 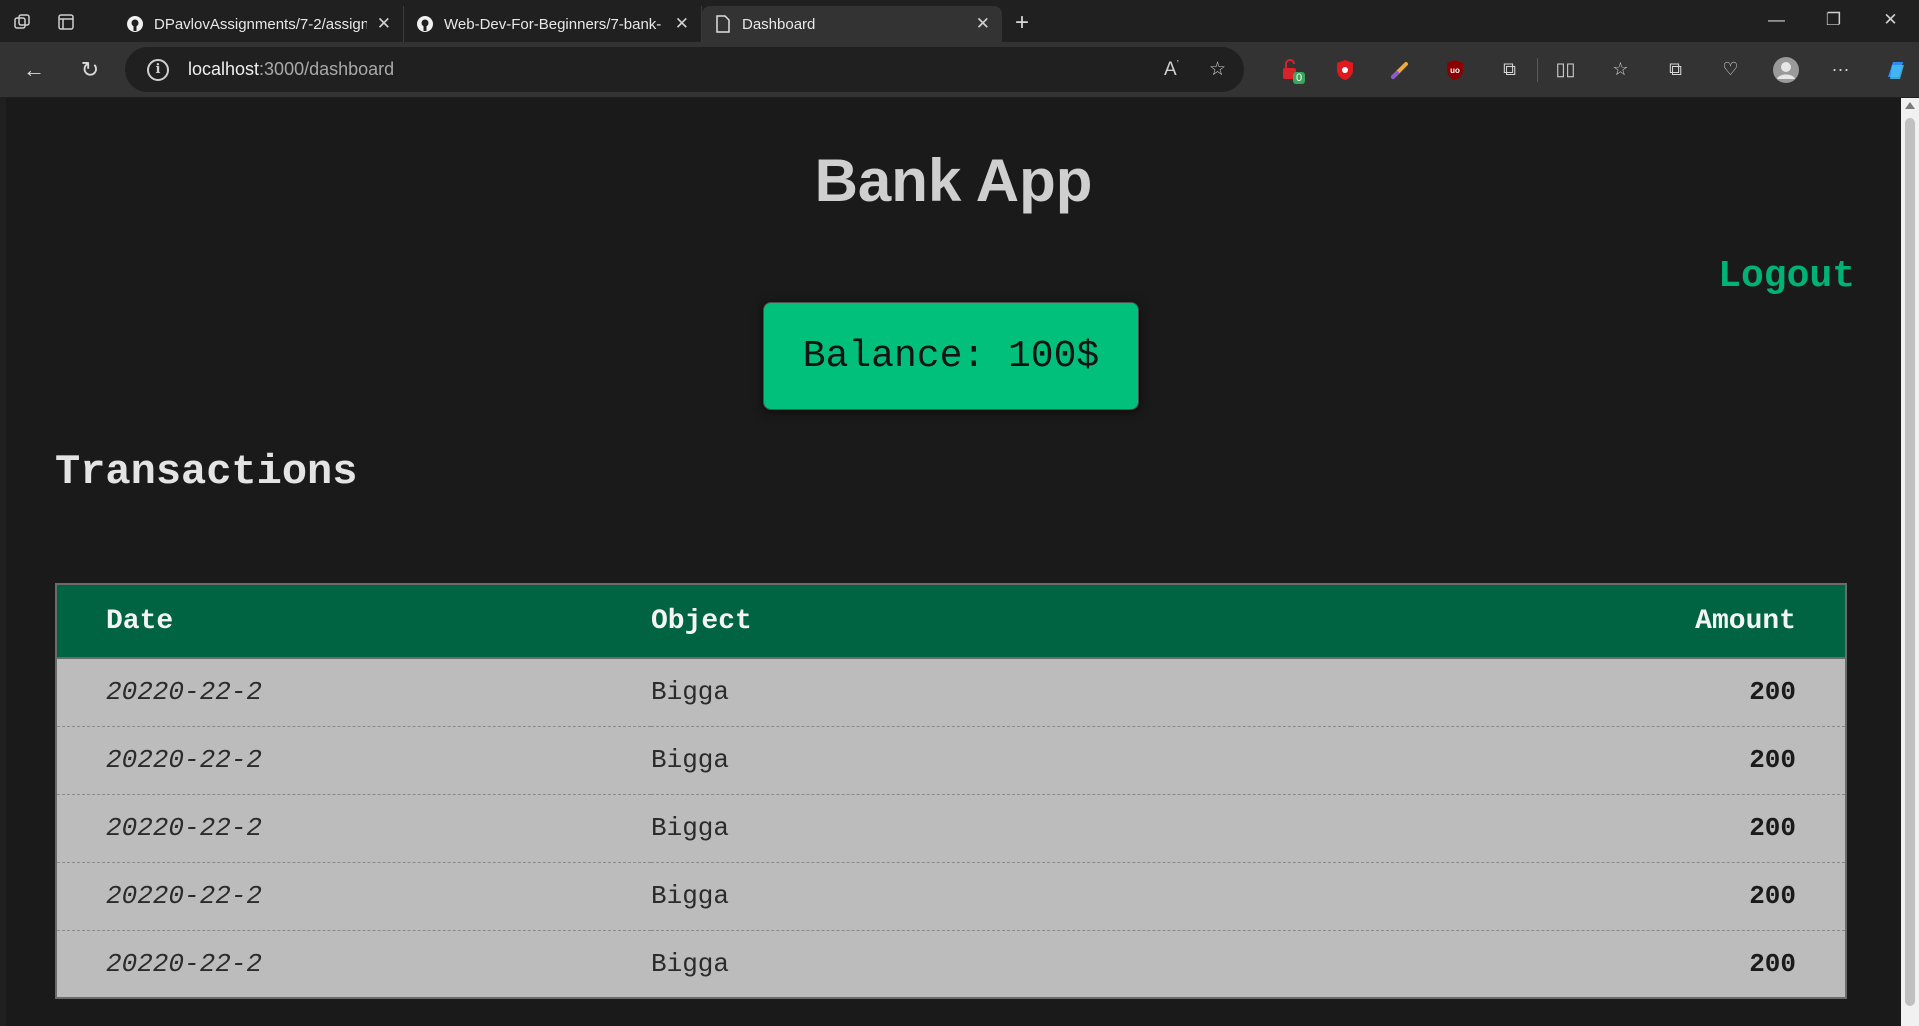 I want to click on ublock-icon: uo, so click(x=1454, y=69).